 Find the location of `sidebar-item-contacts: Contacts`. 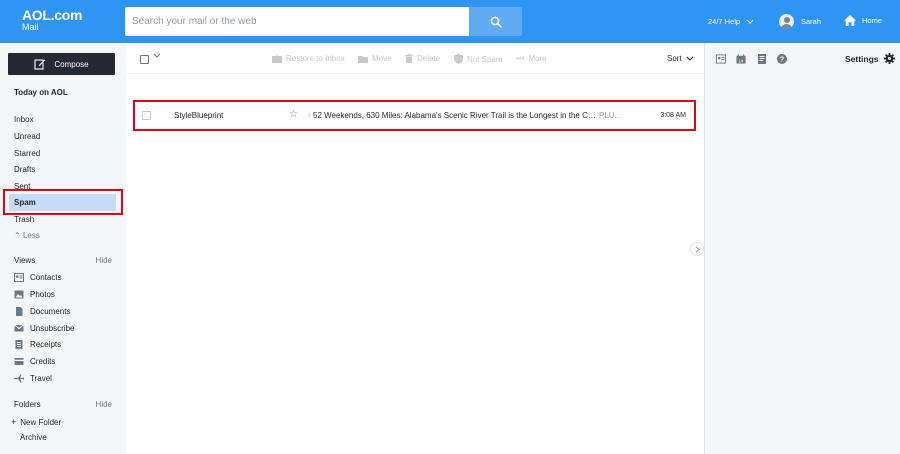

sidebar-item-contacts: Contacts is located at coordinates (38, 277).